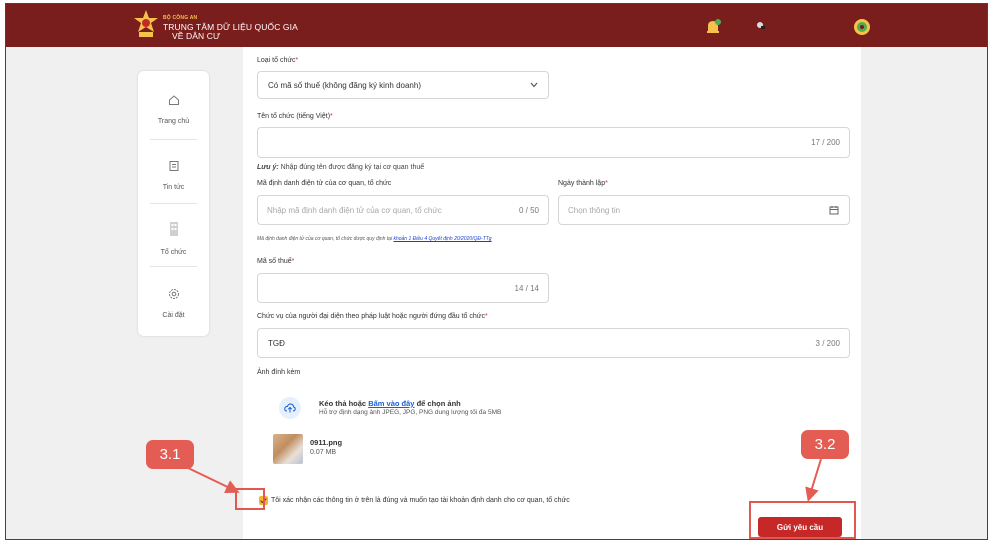 This screenshot has height=545, width=993. What do you see at coordinates (503, 480) in the screenshot?
I see `annotation-arrows` at bounding box center [503, 480].